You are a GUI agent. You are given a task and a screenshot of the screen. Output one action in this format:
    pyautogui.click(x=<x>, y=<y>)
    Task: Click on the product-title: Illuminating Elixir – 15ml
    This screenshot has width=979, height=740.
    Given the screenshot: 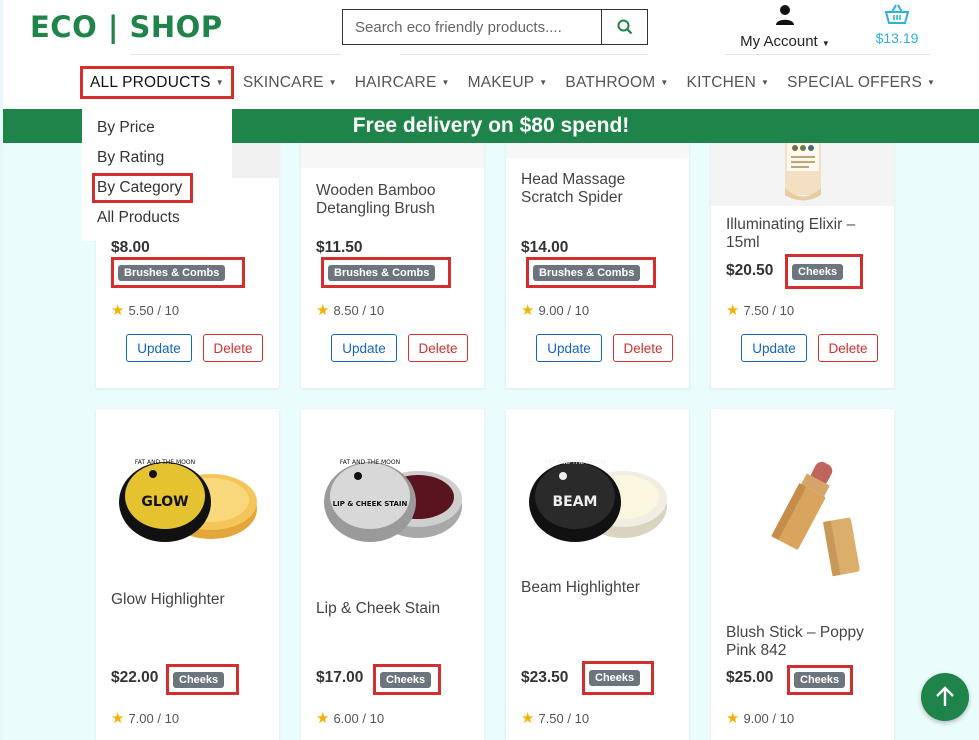 What is the action you would take?
    pyautogui.click(x=806, y=234)
    